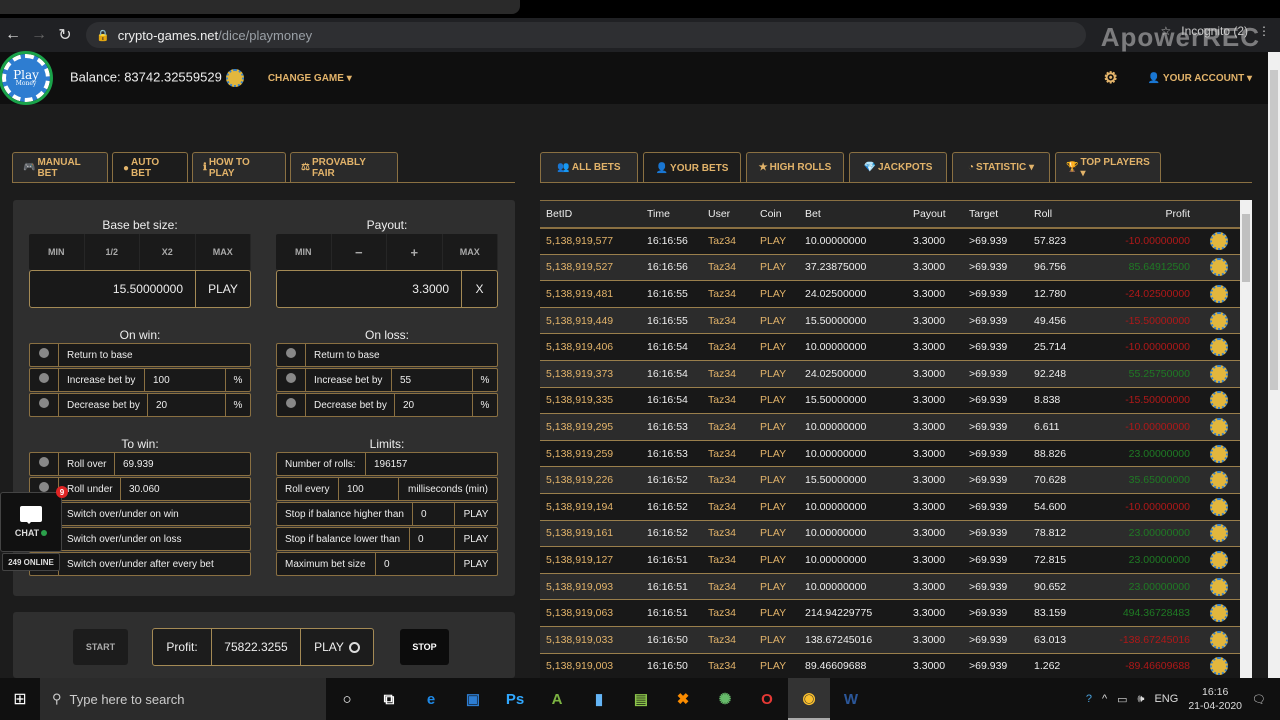 Image resolution: width=1280 pixels, height=720 pixels. What do you see at coordinates (112, 252) in the screenshot?
I see `bet-half-button: 1/2` at bounding box center [112, 252].